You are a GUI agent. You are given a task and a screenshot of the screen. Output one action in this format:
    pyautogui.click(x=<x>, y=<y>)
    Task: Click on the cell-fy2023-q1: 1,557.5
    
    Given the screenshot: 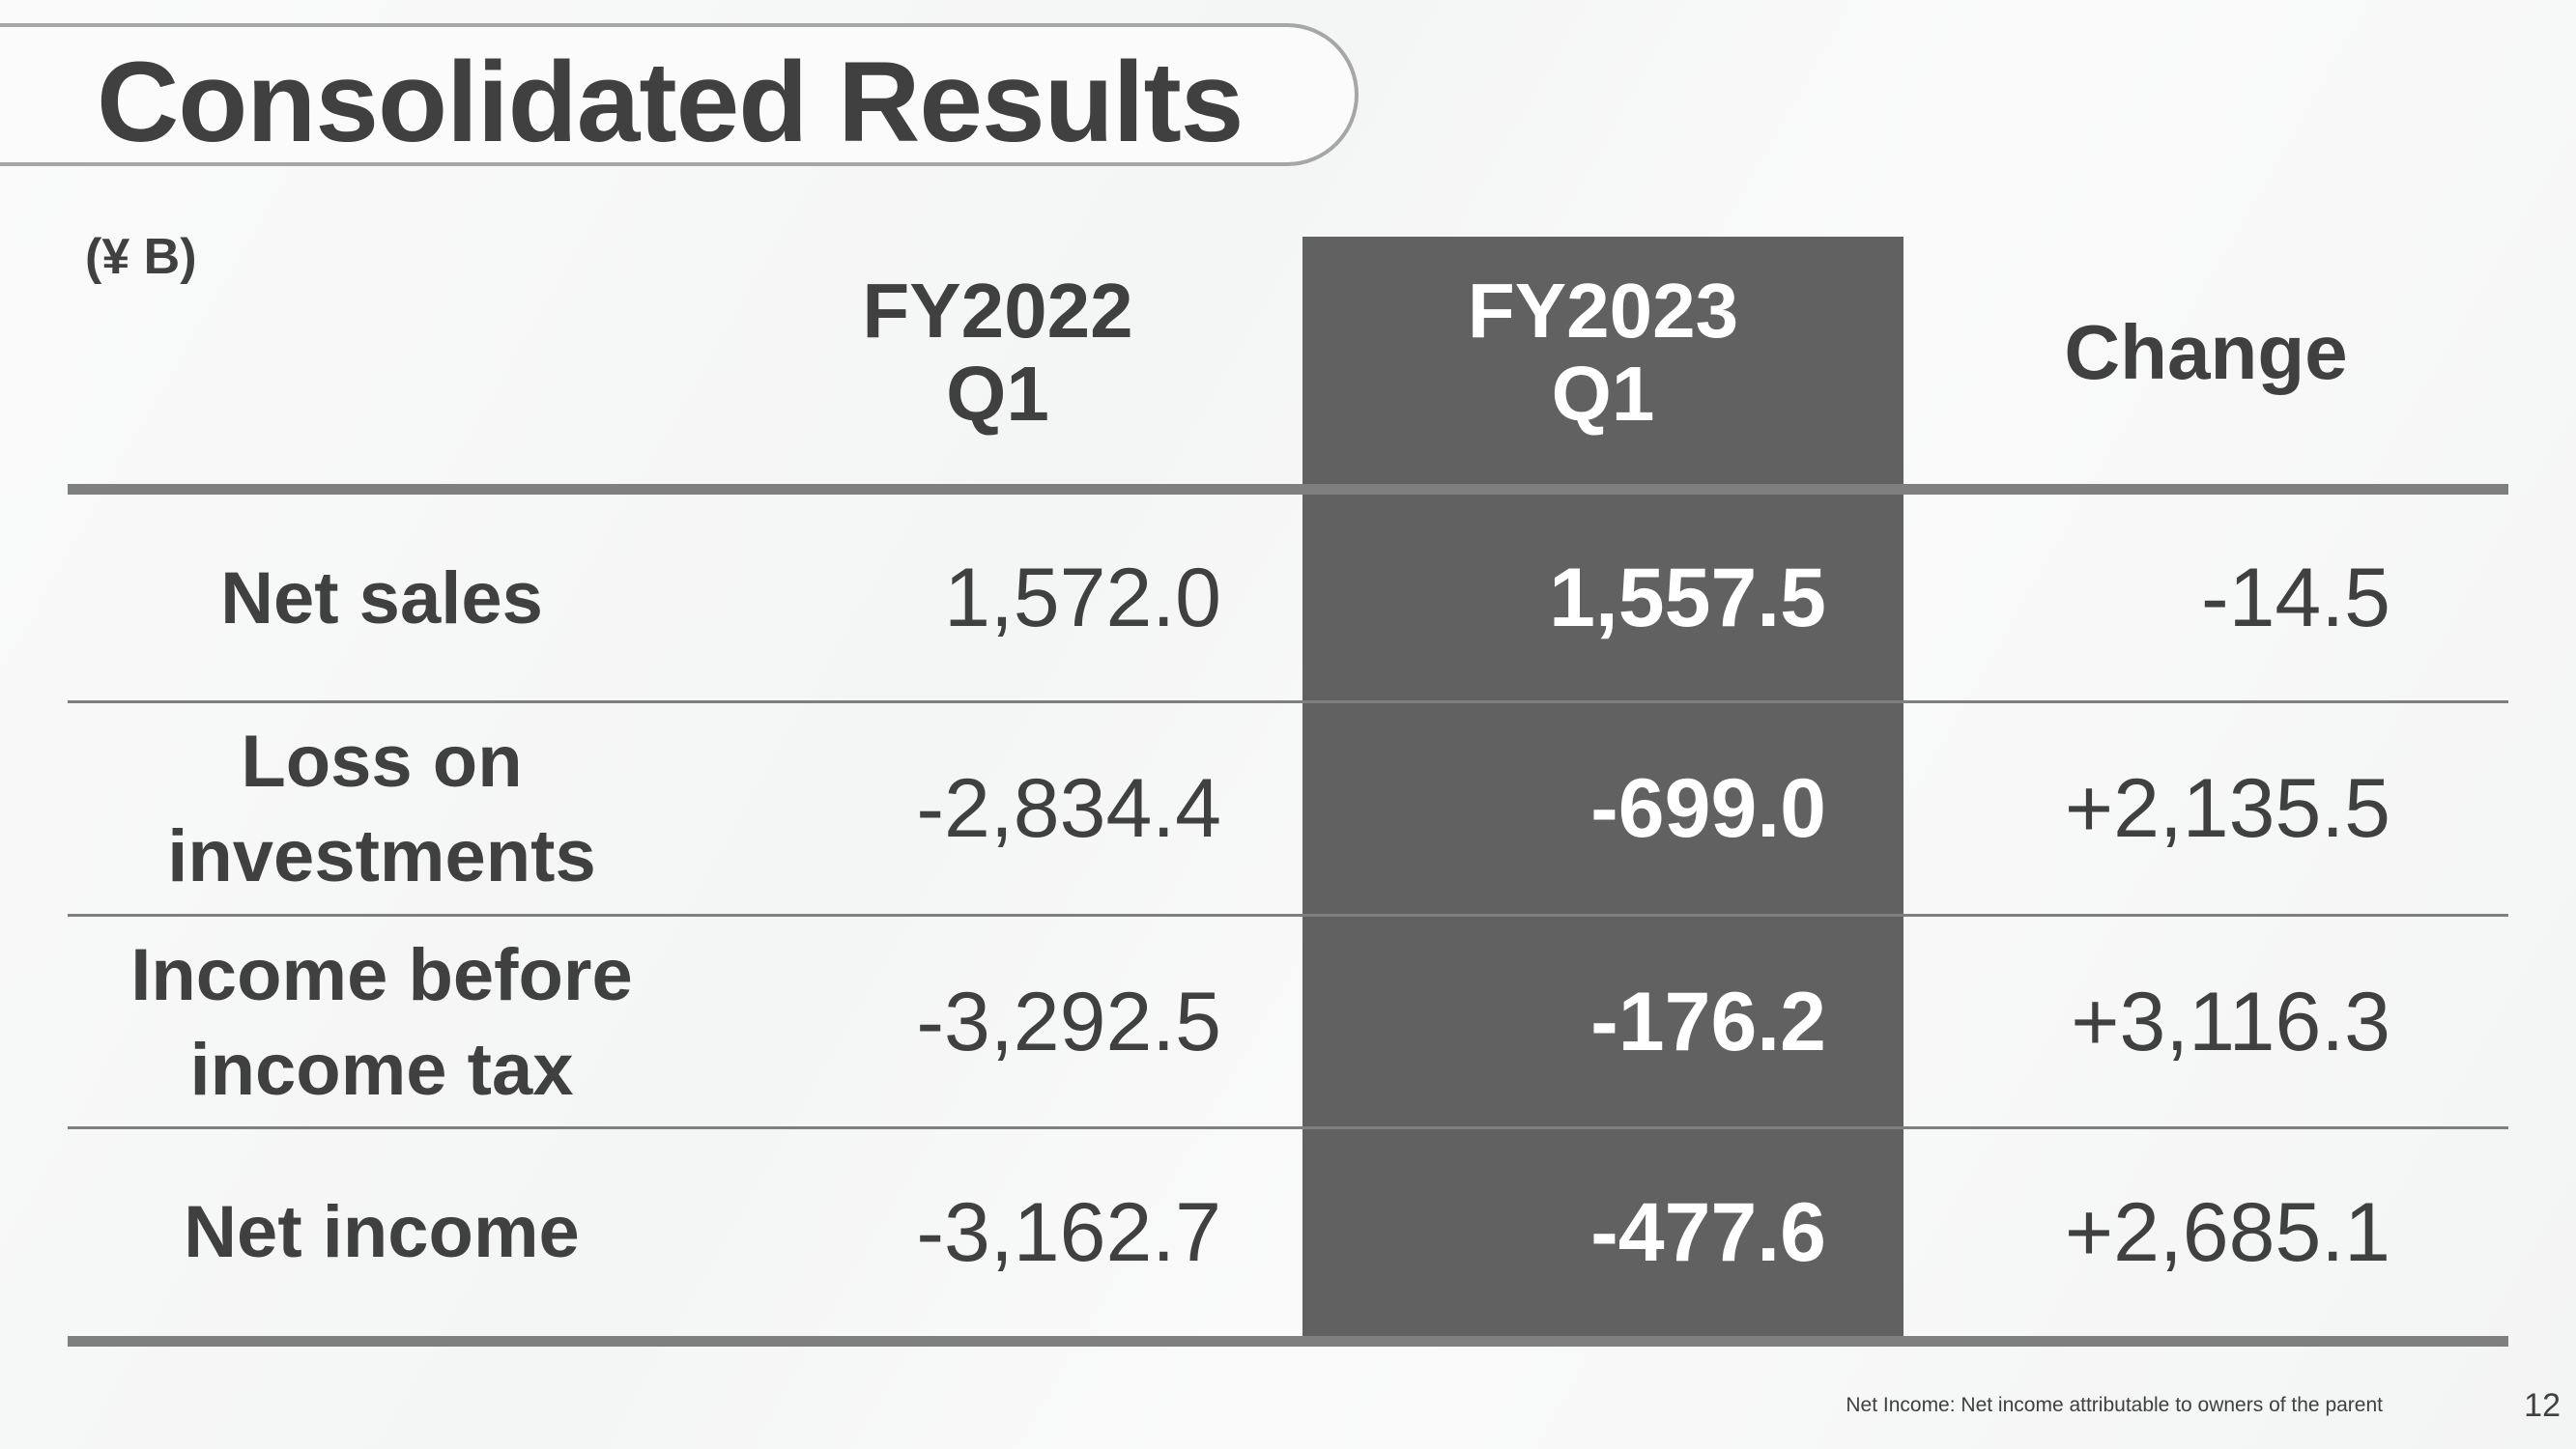 What is the action you would take?
    pyautogui.click(x=1688, y=598)
    